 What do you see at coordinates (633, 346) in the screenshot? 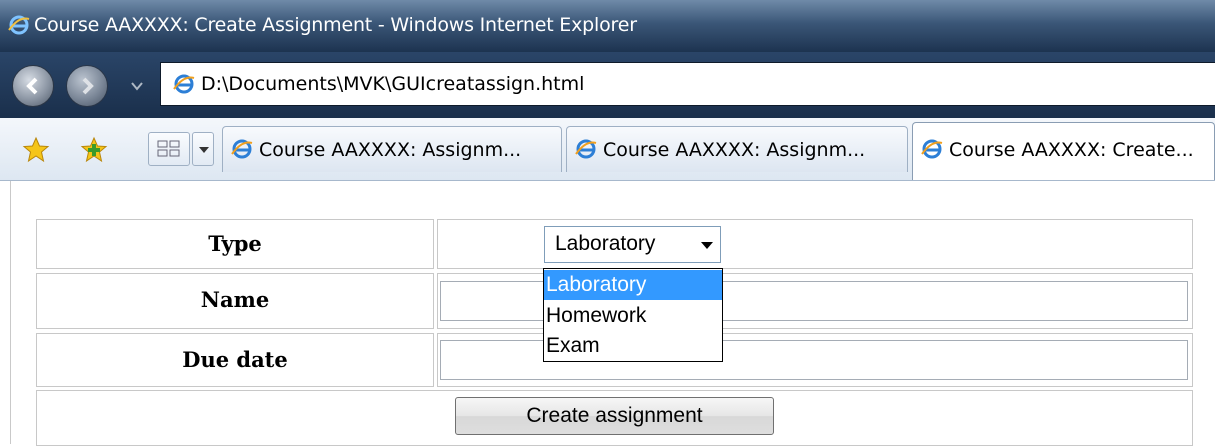
I see `type-option-exam: Exam` at bounding box center [633, 346].